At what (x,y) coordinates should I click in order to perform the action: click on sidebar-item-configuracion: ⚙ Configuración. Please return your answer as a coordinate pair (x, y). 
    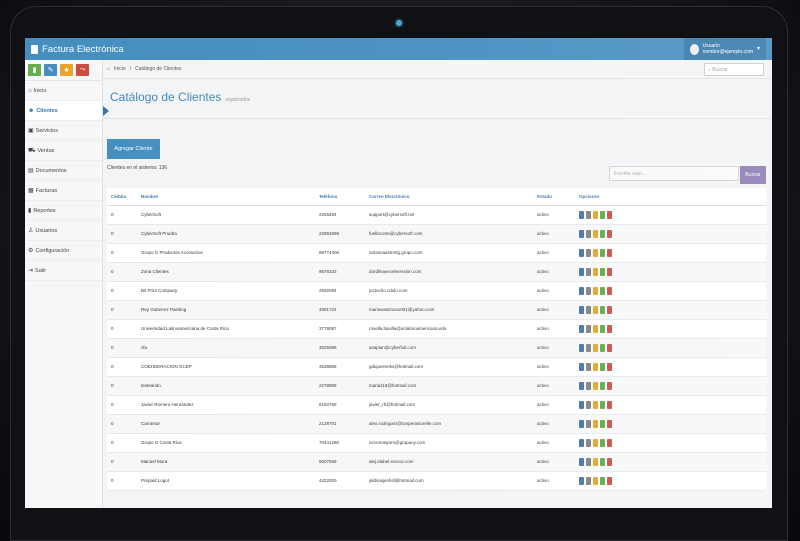
    Looking at the image, I should click on (63, 251).